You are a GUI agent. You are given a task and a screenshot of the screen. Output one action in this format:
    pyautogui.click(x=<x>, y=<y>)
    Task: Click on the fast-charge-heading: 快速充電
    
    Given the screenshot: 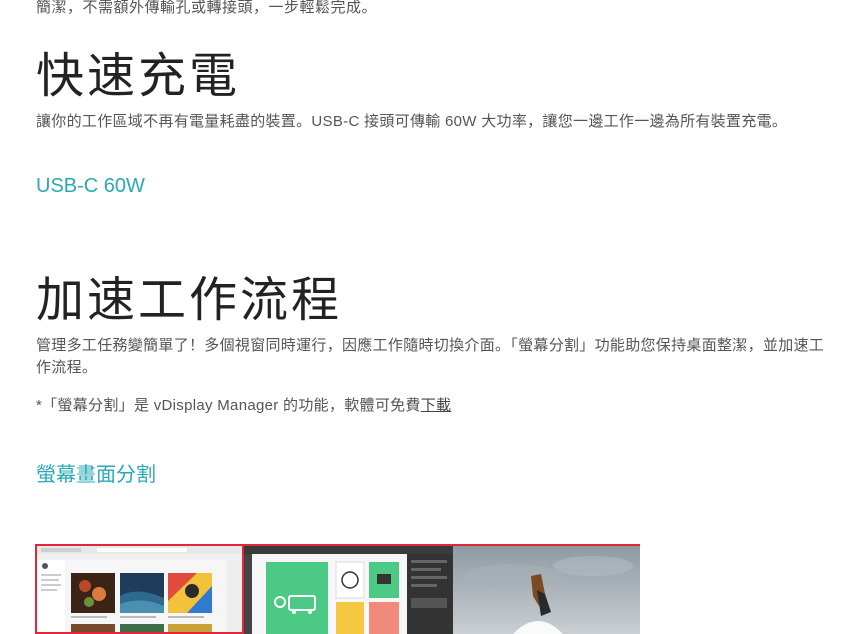 What is the action you would take?
    pyautogui.click(x=138, y=76)
    